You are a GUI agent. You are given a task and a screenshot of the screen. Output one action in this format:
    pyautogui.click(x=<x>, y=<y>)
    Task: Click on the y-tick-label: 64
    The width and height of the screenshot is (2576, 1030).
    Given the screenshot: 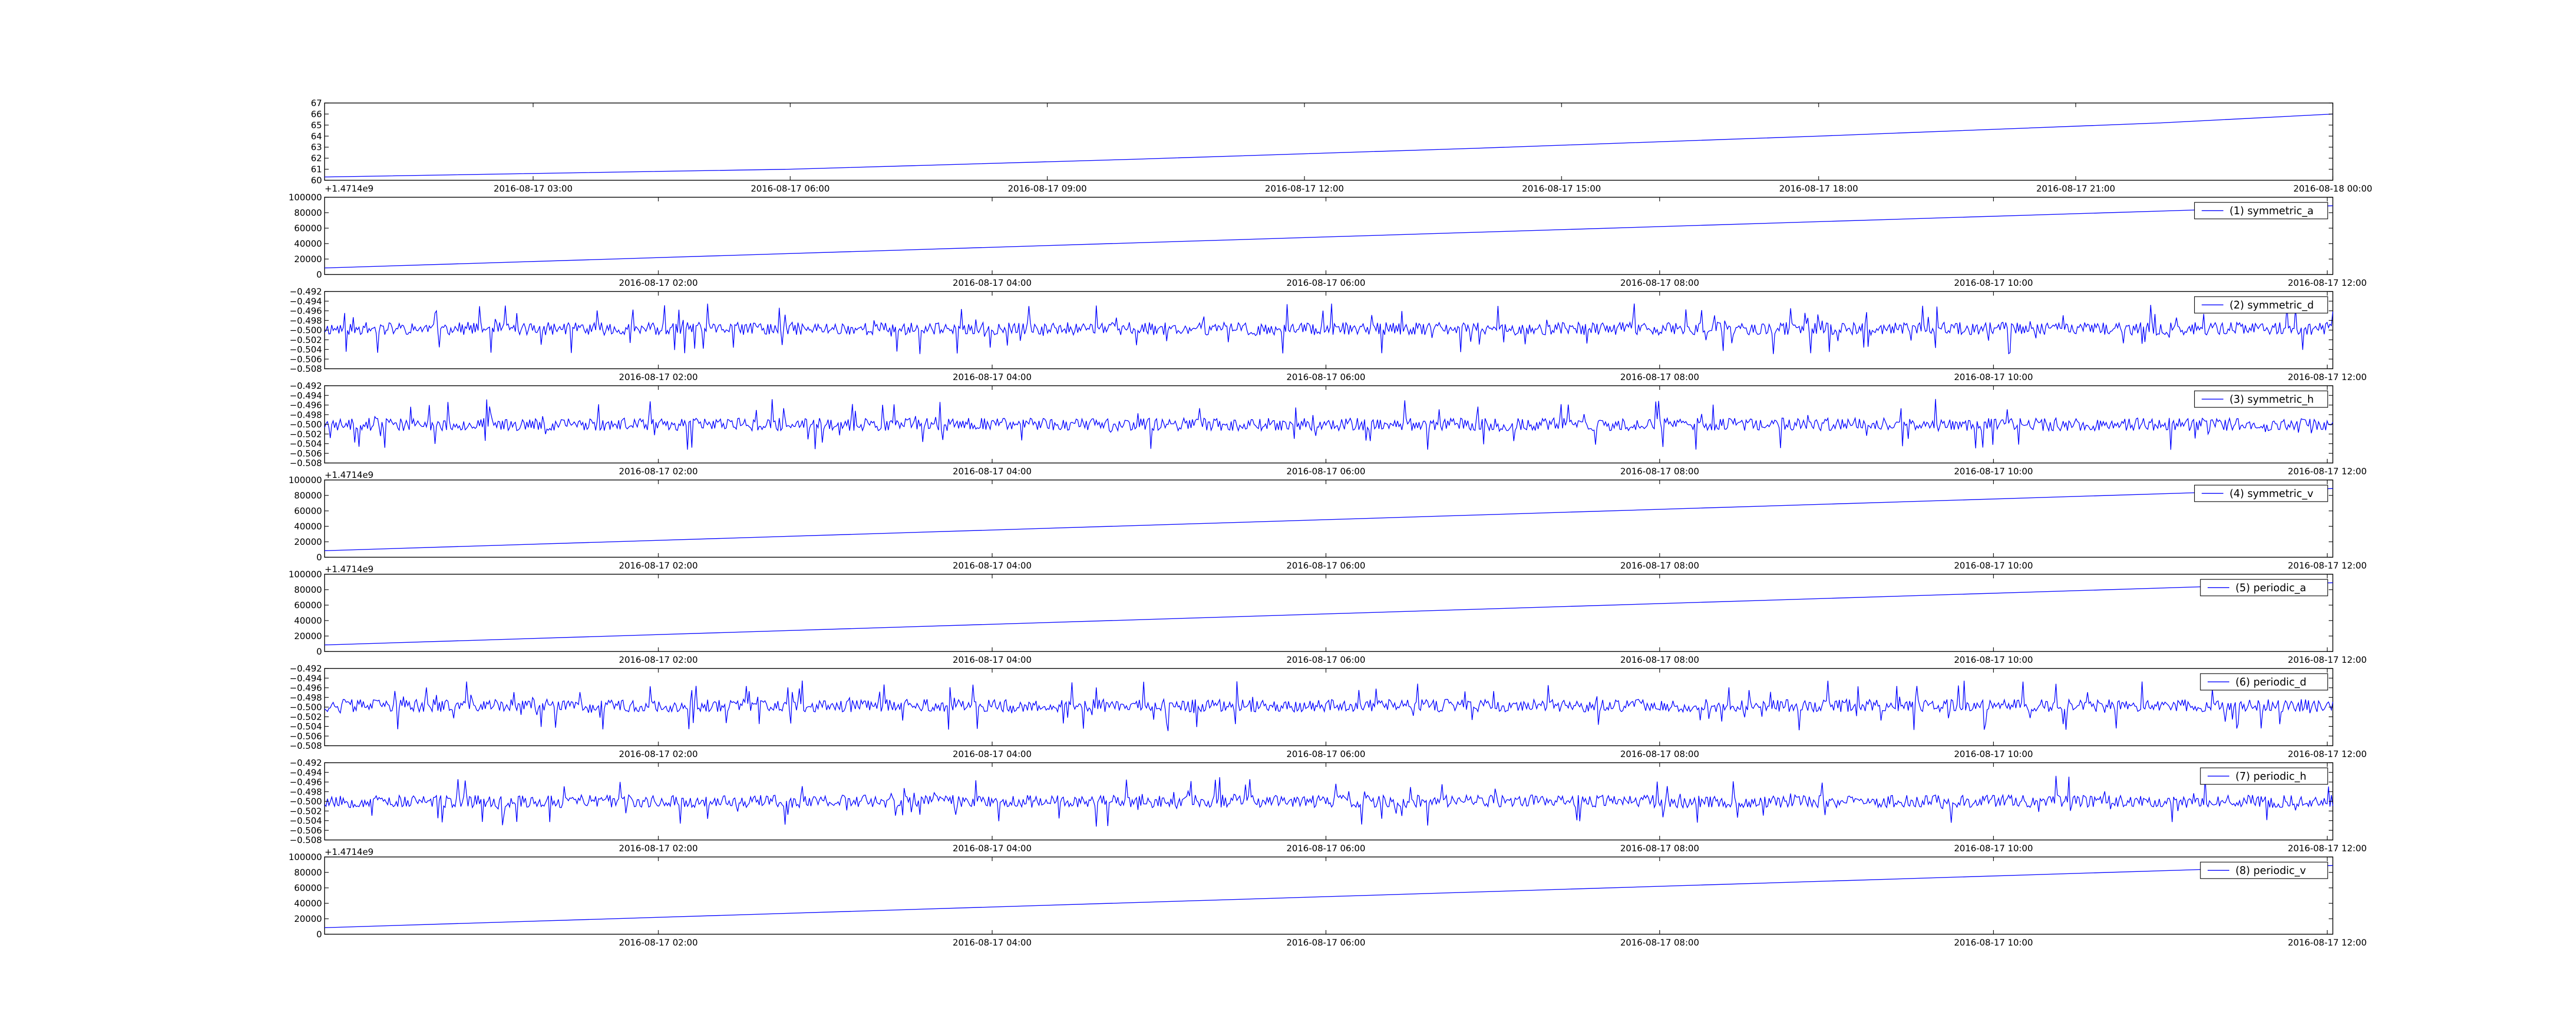 What is the action you would take?
    pyautogui.click(x=316, y=137)
    